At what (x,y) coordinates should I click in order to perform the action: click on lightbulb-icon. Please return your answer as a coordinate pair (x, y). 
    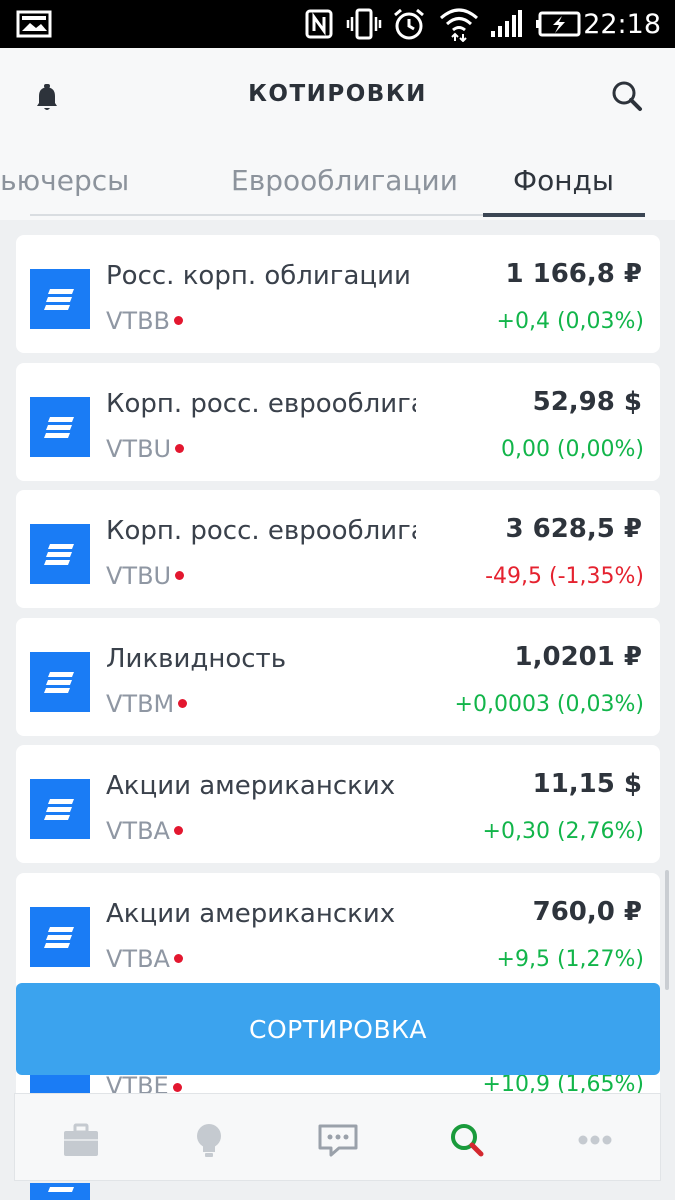
    Looking at the image, I should click on (209, 1140).